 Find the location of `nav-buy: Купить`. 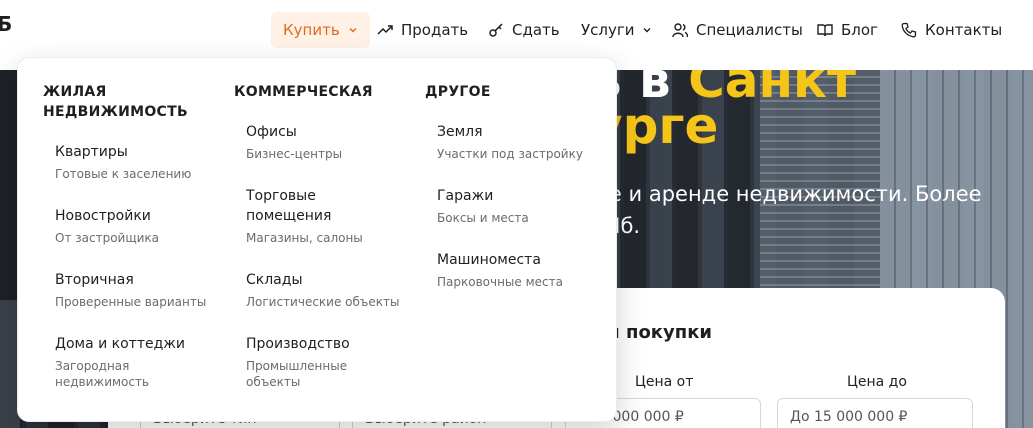

nav-buy: Купить is located at coordinates (320, 30).